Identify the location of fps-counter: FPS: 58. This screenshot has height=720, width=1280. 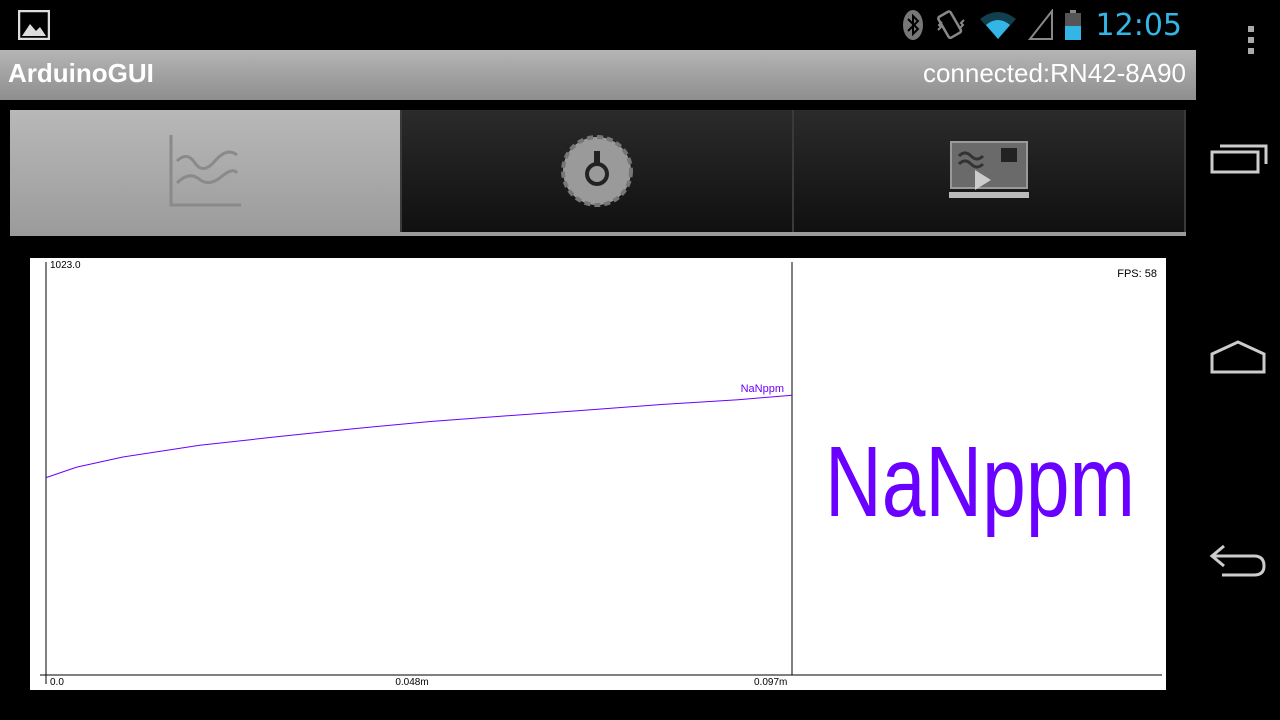
(1137, 274).